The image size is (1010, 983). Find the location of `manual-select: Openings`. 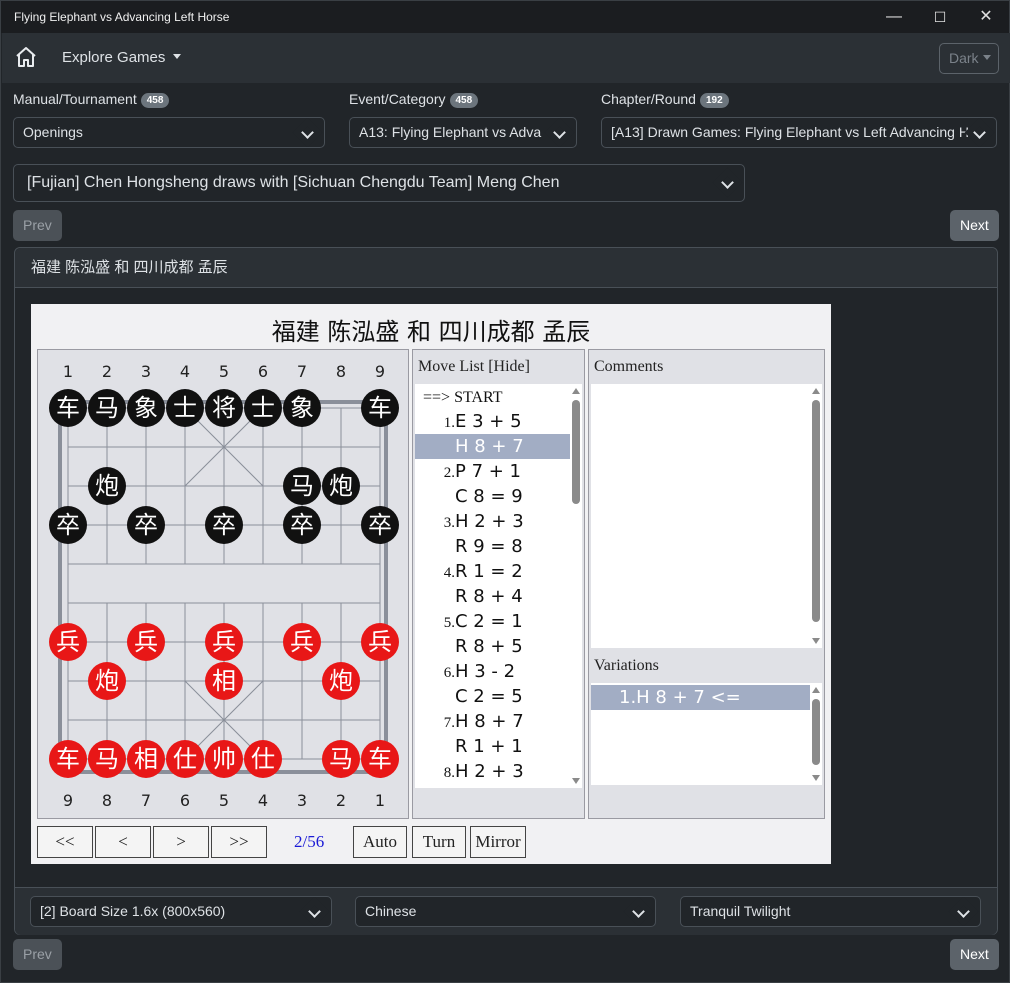

manual-select: Openings is located at coordinates (169, 132).